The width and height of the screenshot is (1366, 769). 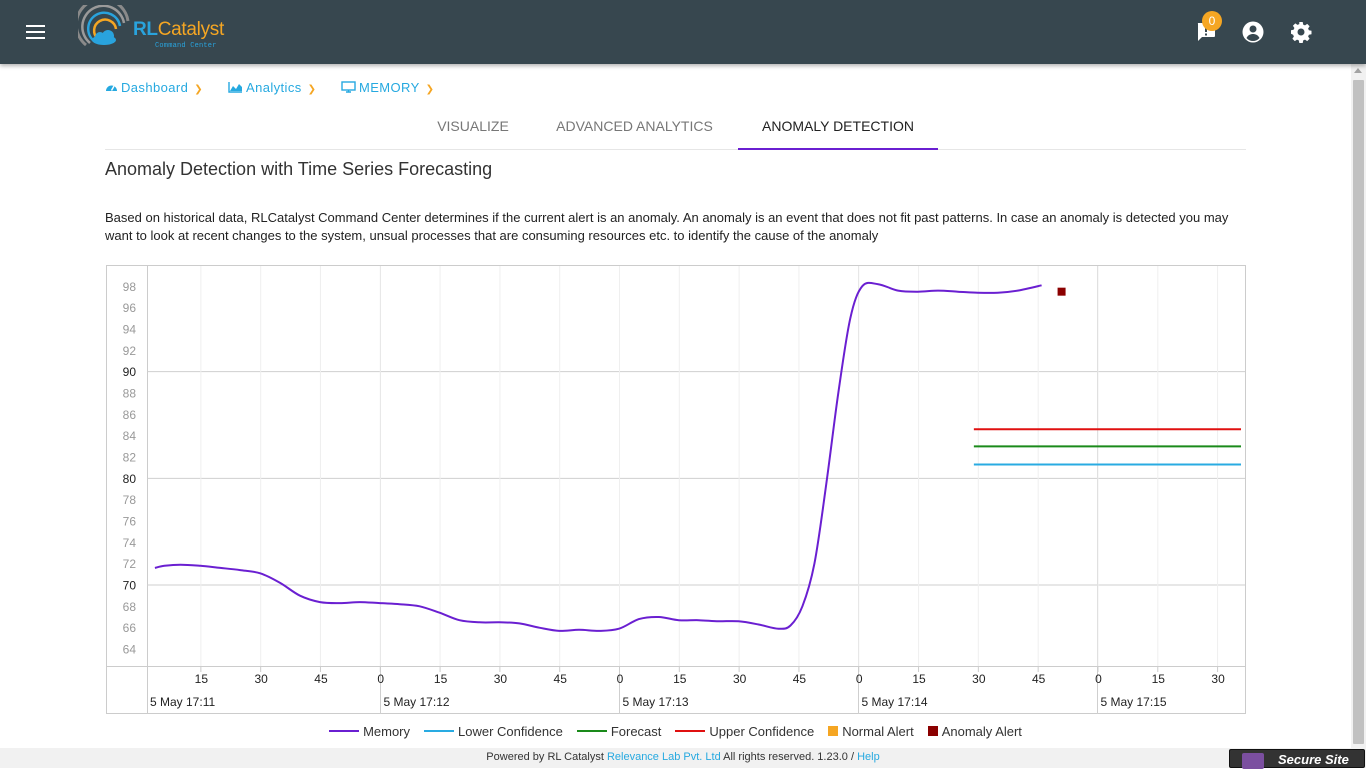 I want to click on tab-advanced-analytics: ADVANCED ANALYTICS, so click(x=634, y=127).